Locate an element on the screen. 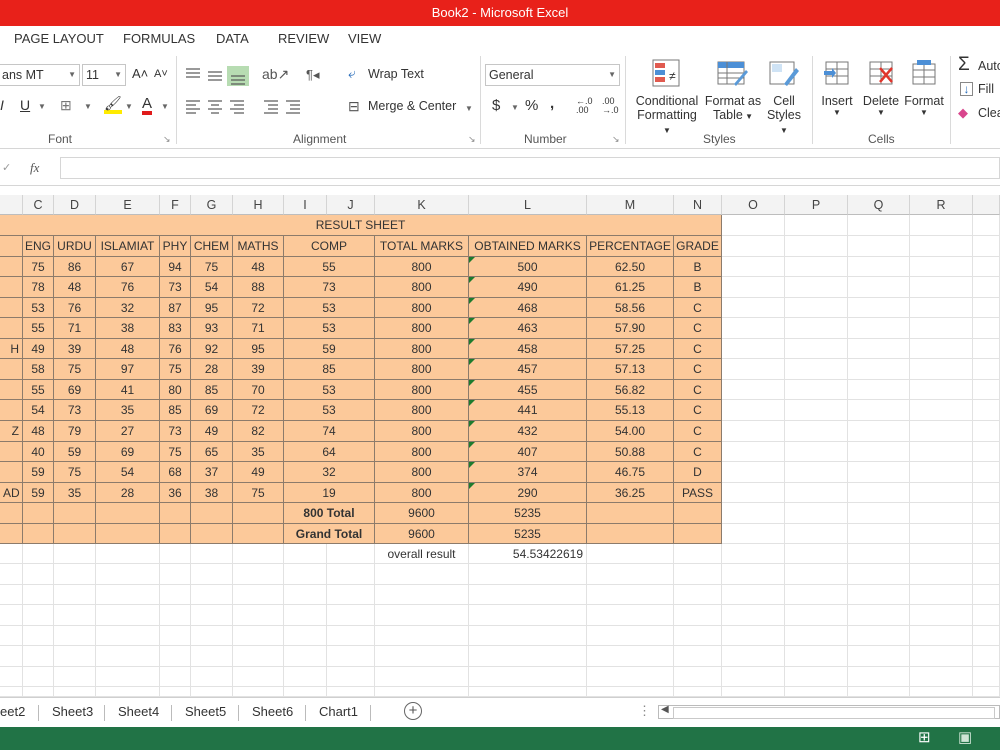 The image size is (1000, 750). table-cell: 39 is located at coordinates (258, 369).